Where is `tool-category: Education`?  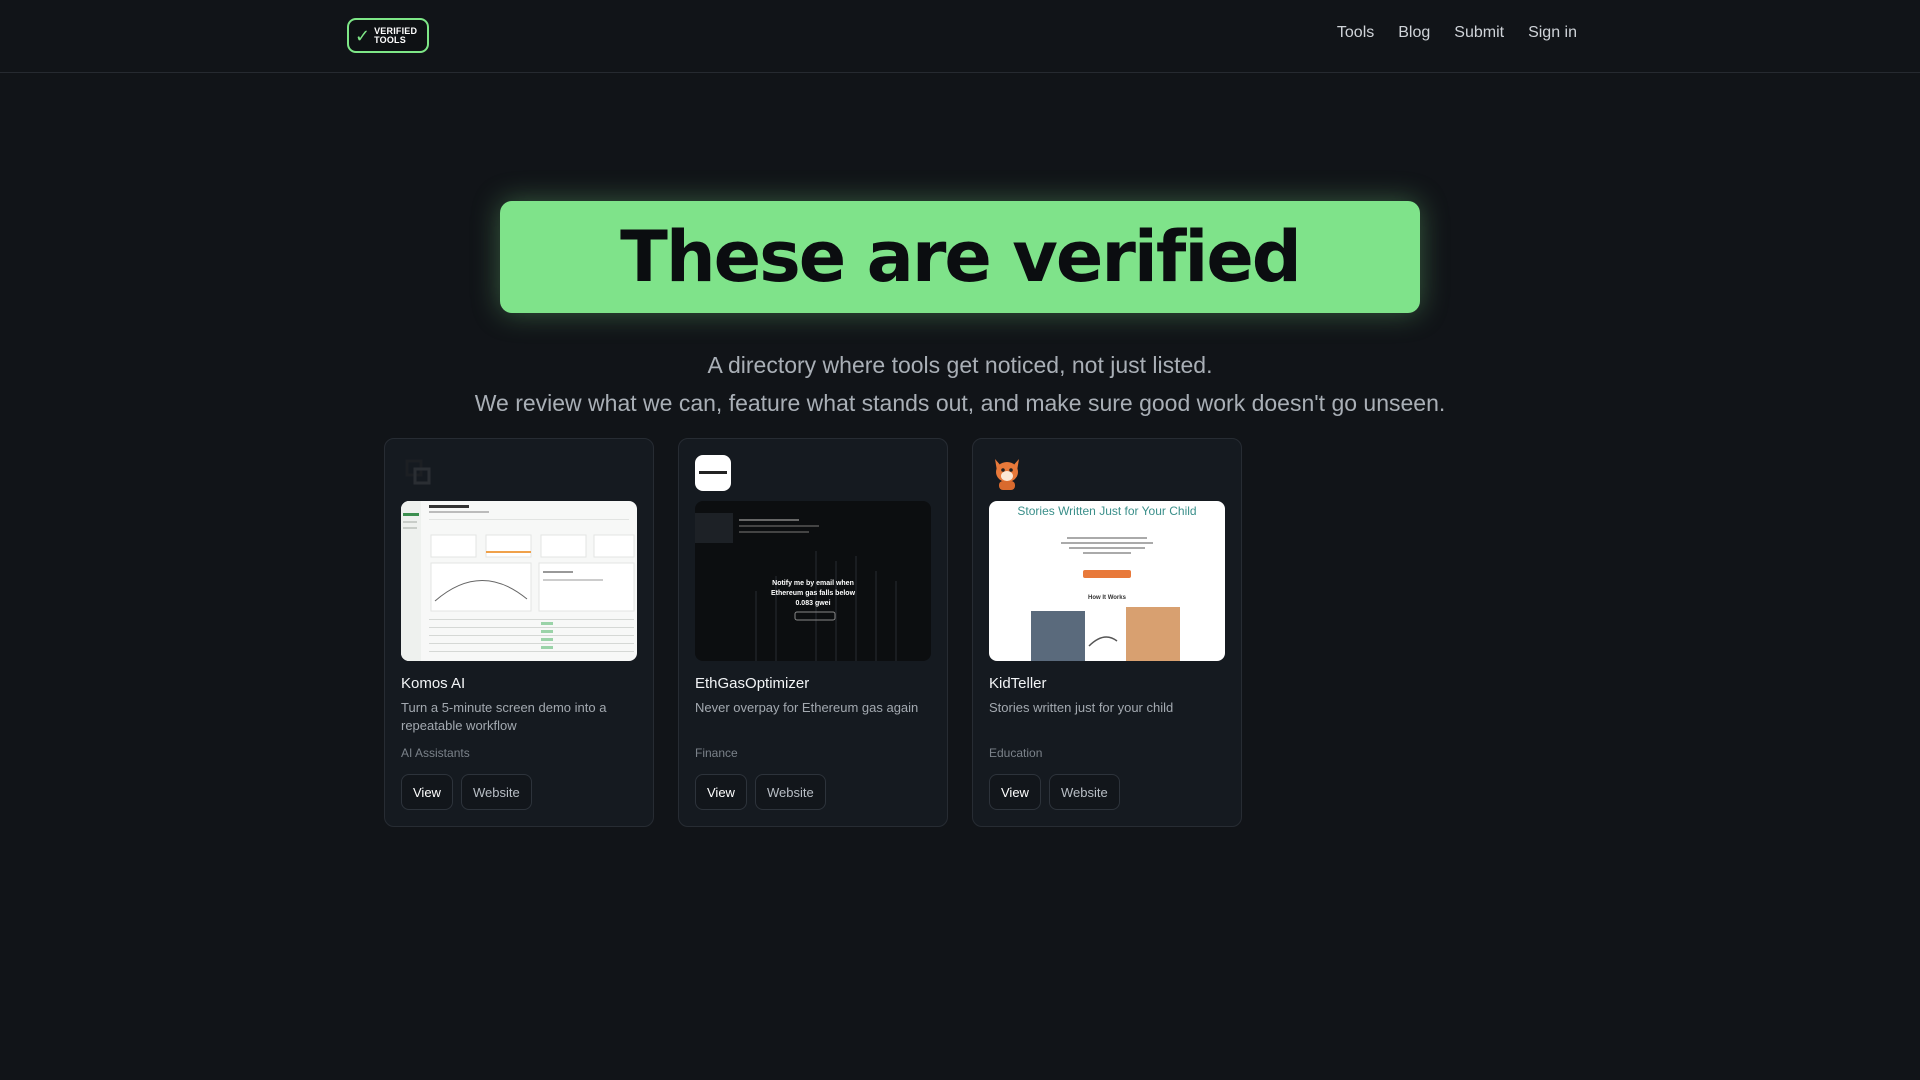
tool-category: Education is located at coordinates (1016, 753).